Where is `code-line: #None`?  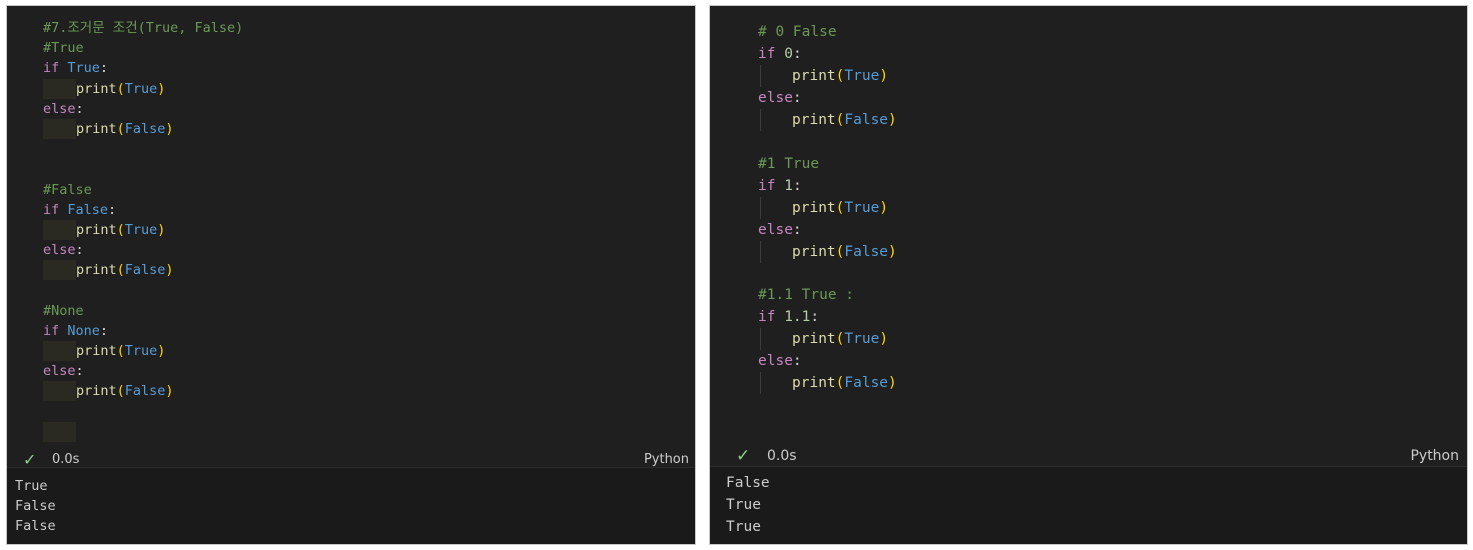
code-line: #None is located at coordinates (63, 311).